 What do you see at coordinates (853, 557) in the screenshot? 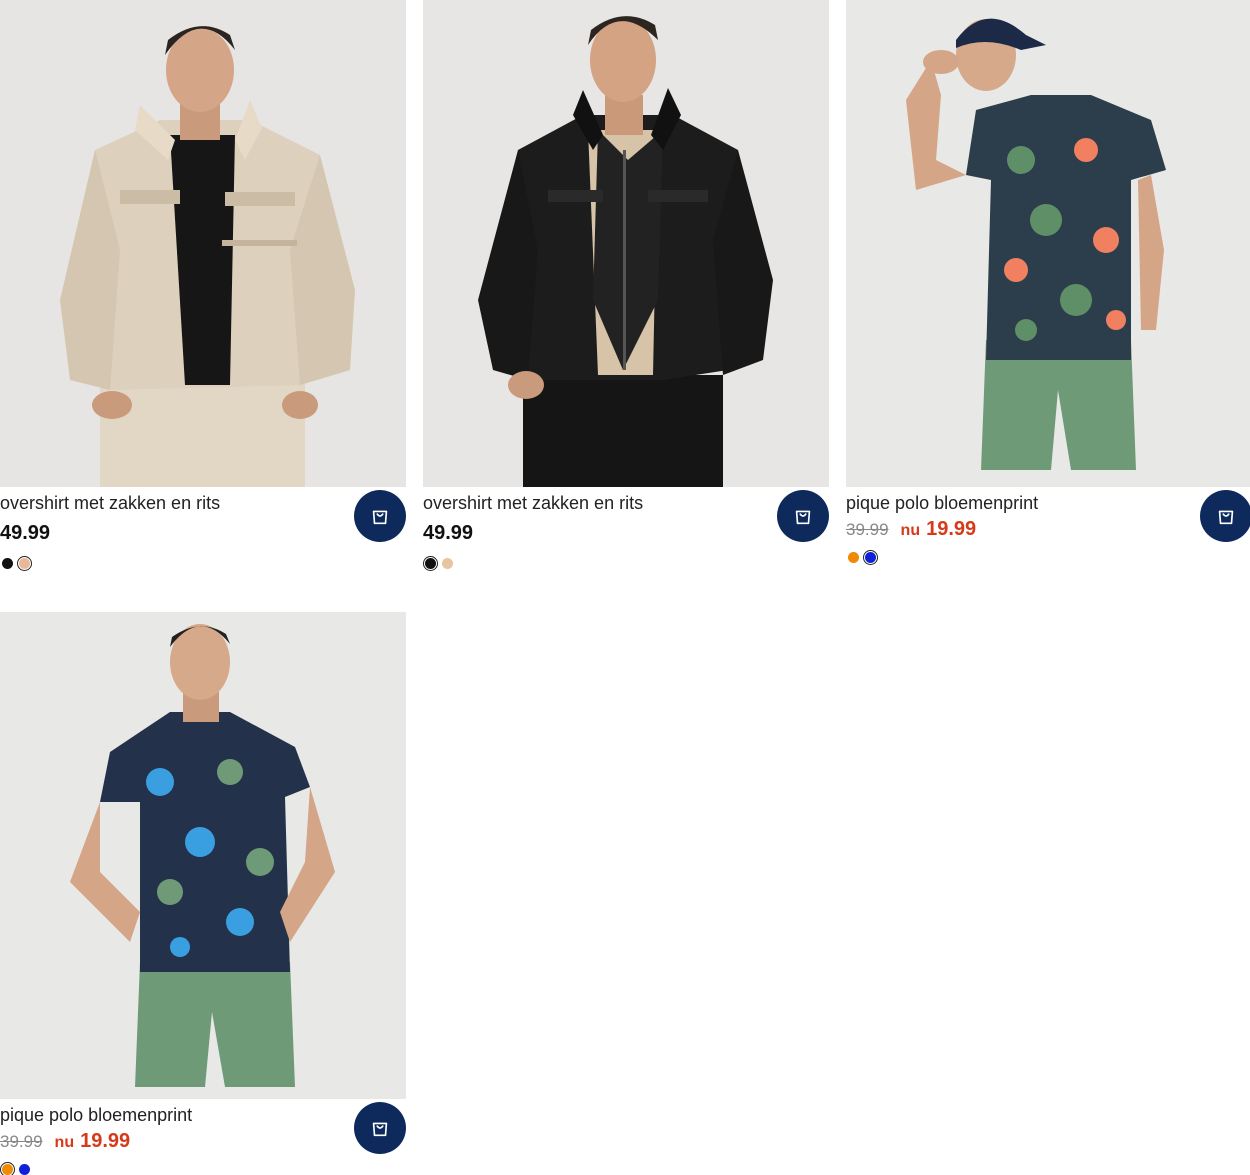
I see `swatch-orange` at bounding box center [853, 557].